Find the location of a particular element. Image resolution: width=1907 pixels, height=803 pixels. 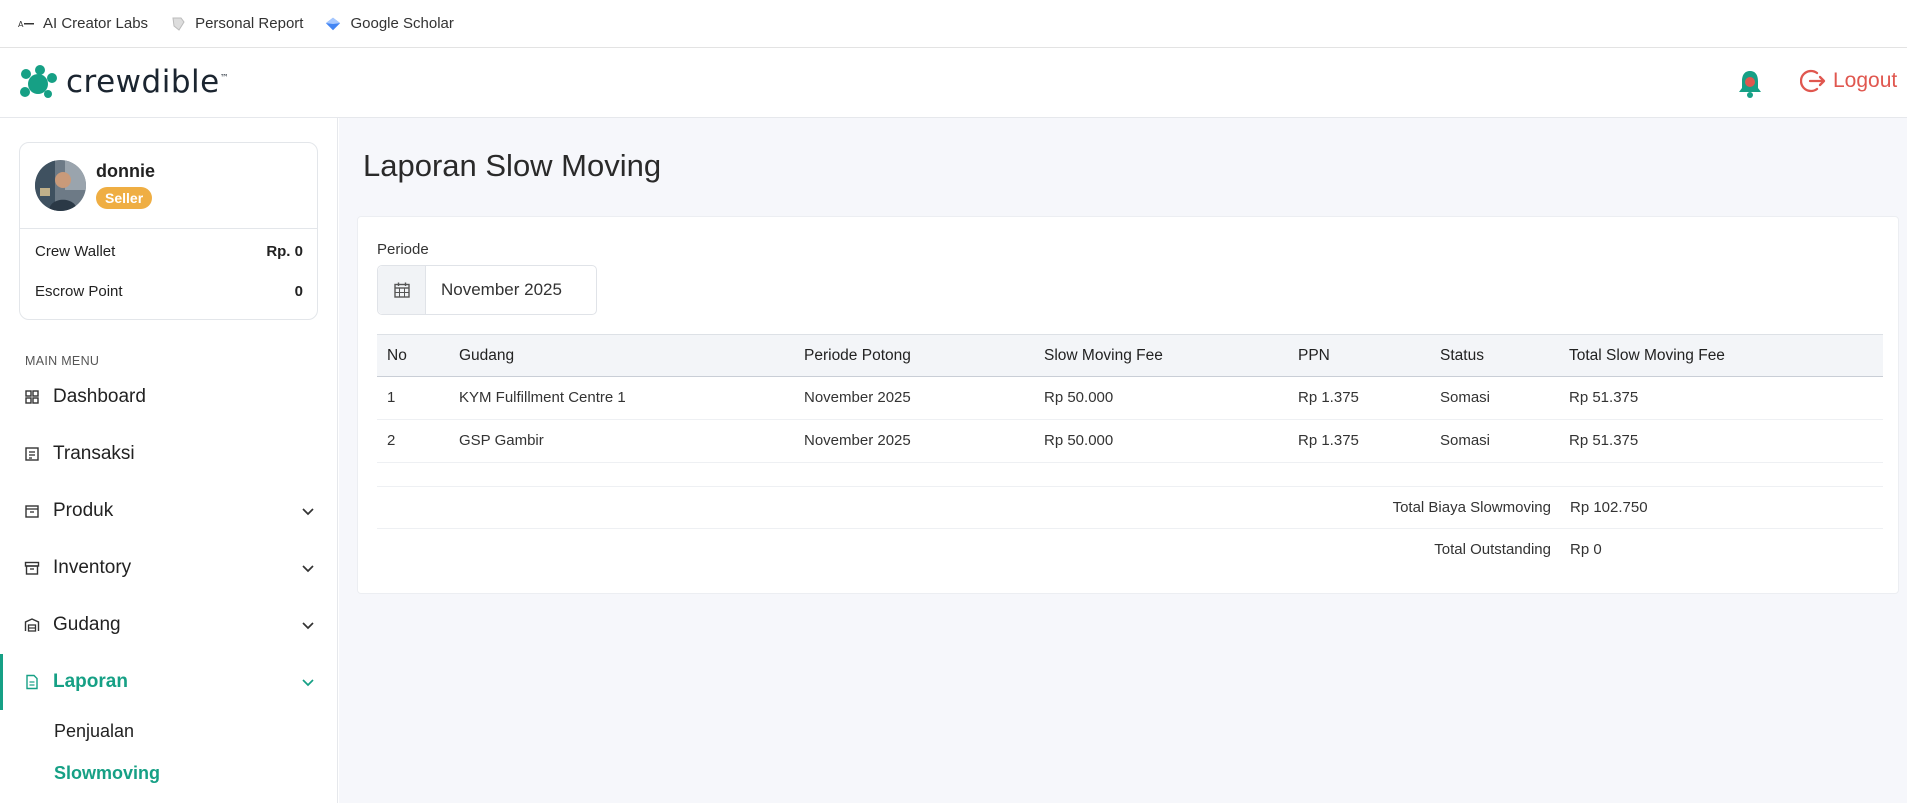

total-outstanding-label: Total Outstanding is located at coordinates (1492, 549).